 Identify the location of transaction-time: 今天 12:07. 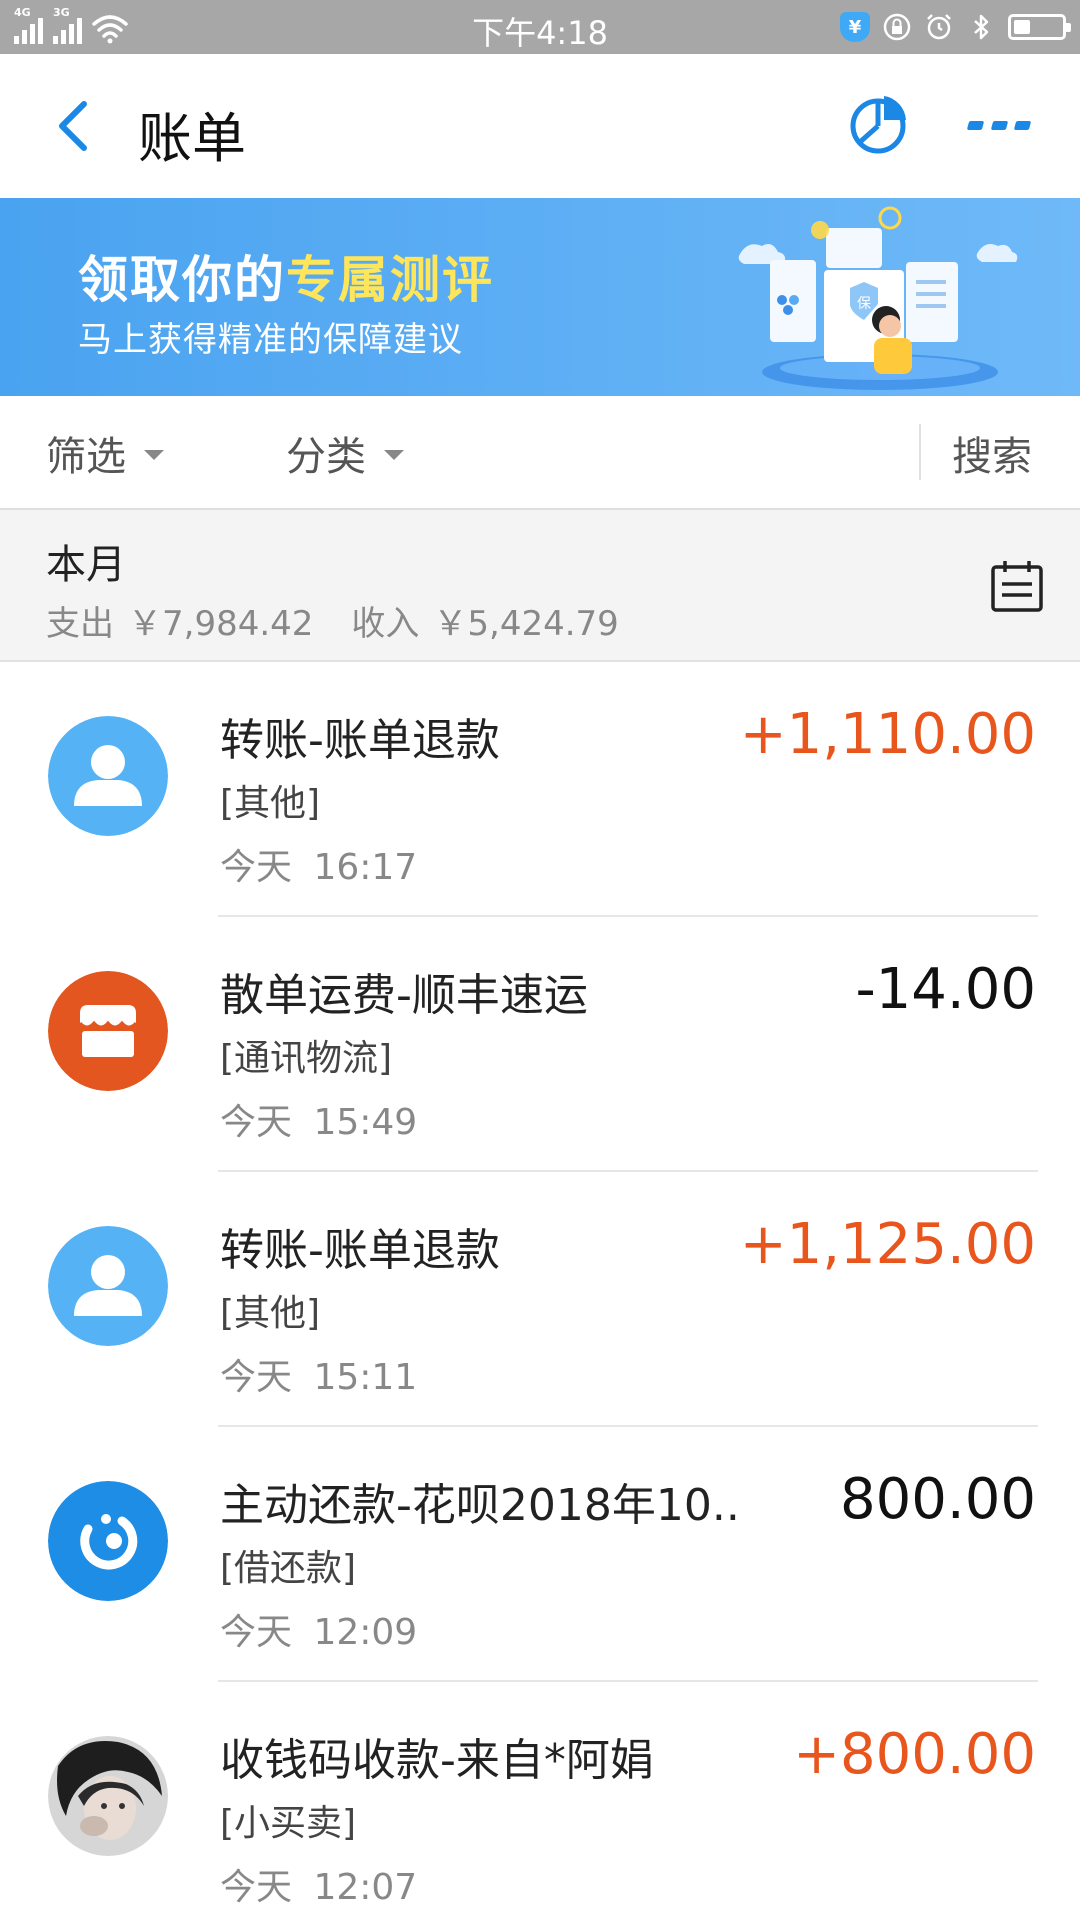
(319, 1887).